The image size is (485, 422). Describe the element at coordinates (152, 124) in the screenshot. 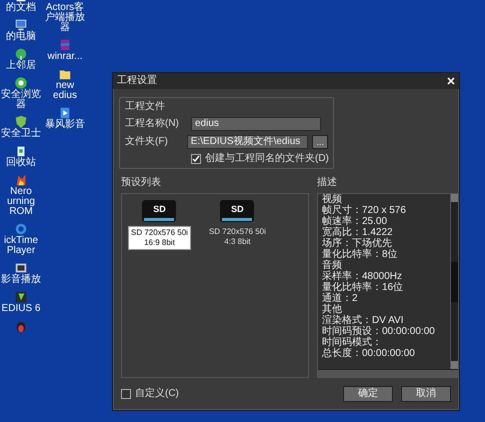

I see `field-label: 工程名称(N)` at that location.